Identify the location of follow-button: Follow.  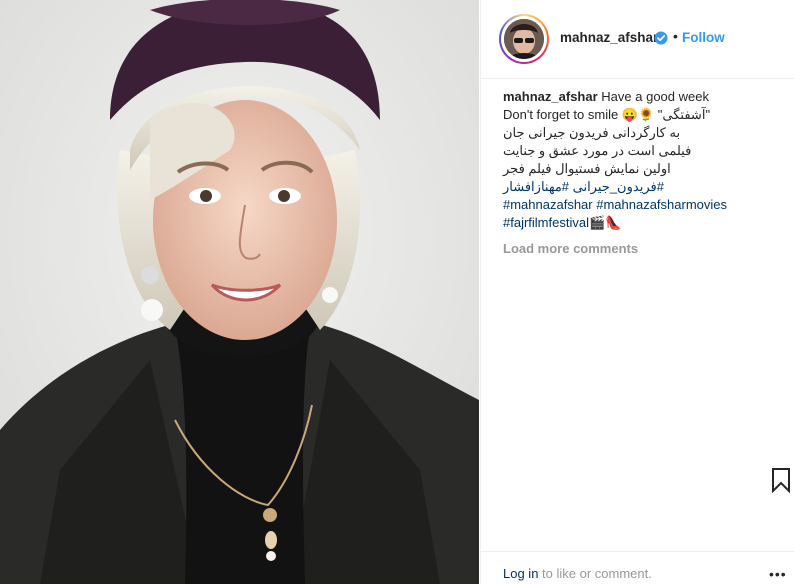
(703, 37).